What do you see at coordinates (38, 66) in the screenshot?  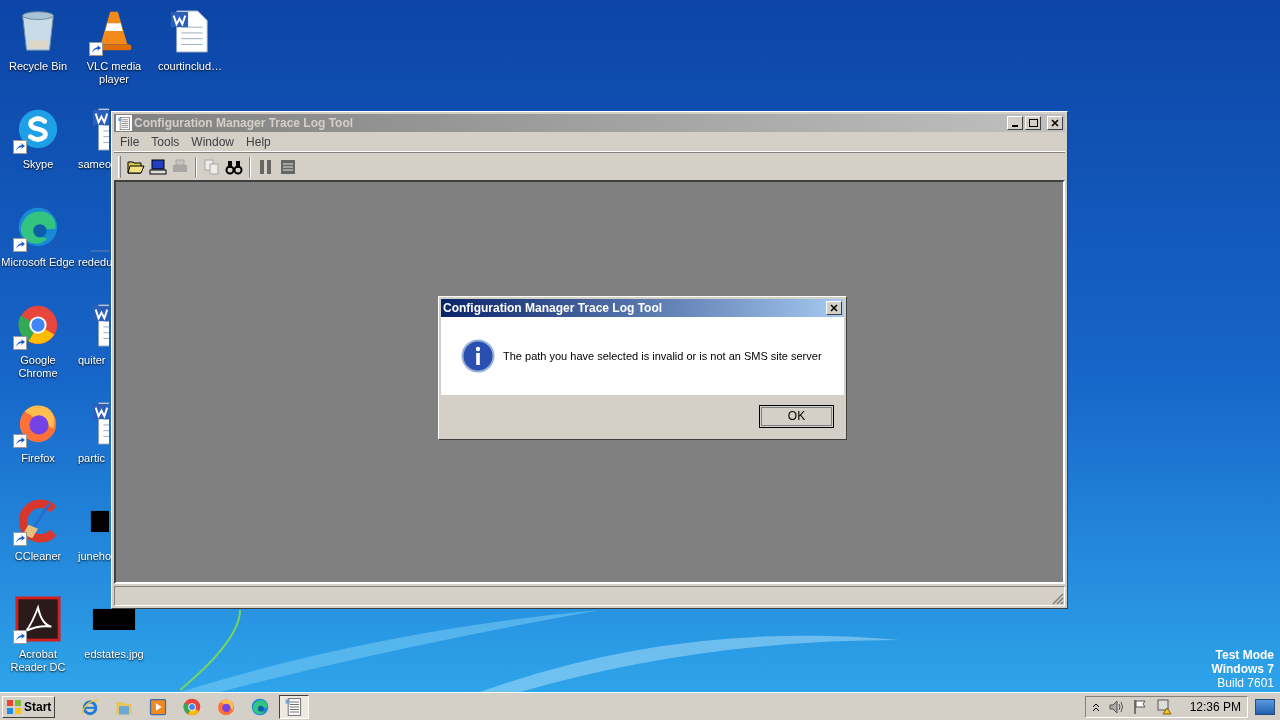 I see `icon-label: Recycle Bin` at bounding box center [38, 66].